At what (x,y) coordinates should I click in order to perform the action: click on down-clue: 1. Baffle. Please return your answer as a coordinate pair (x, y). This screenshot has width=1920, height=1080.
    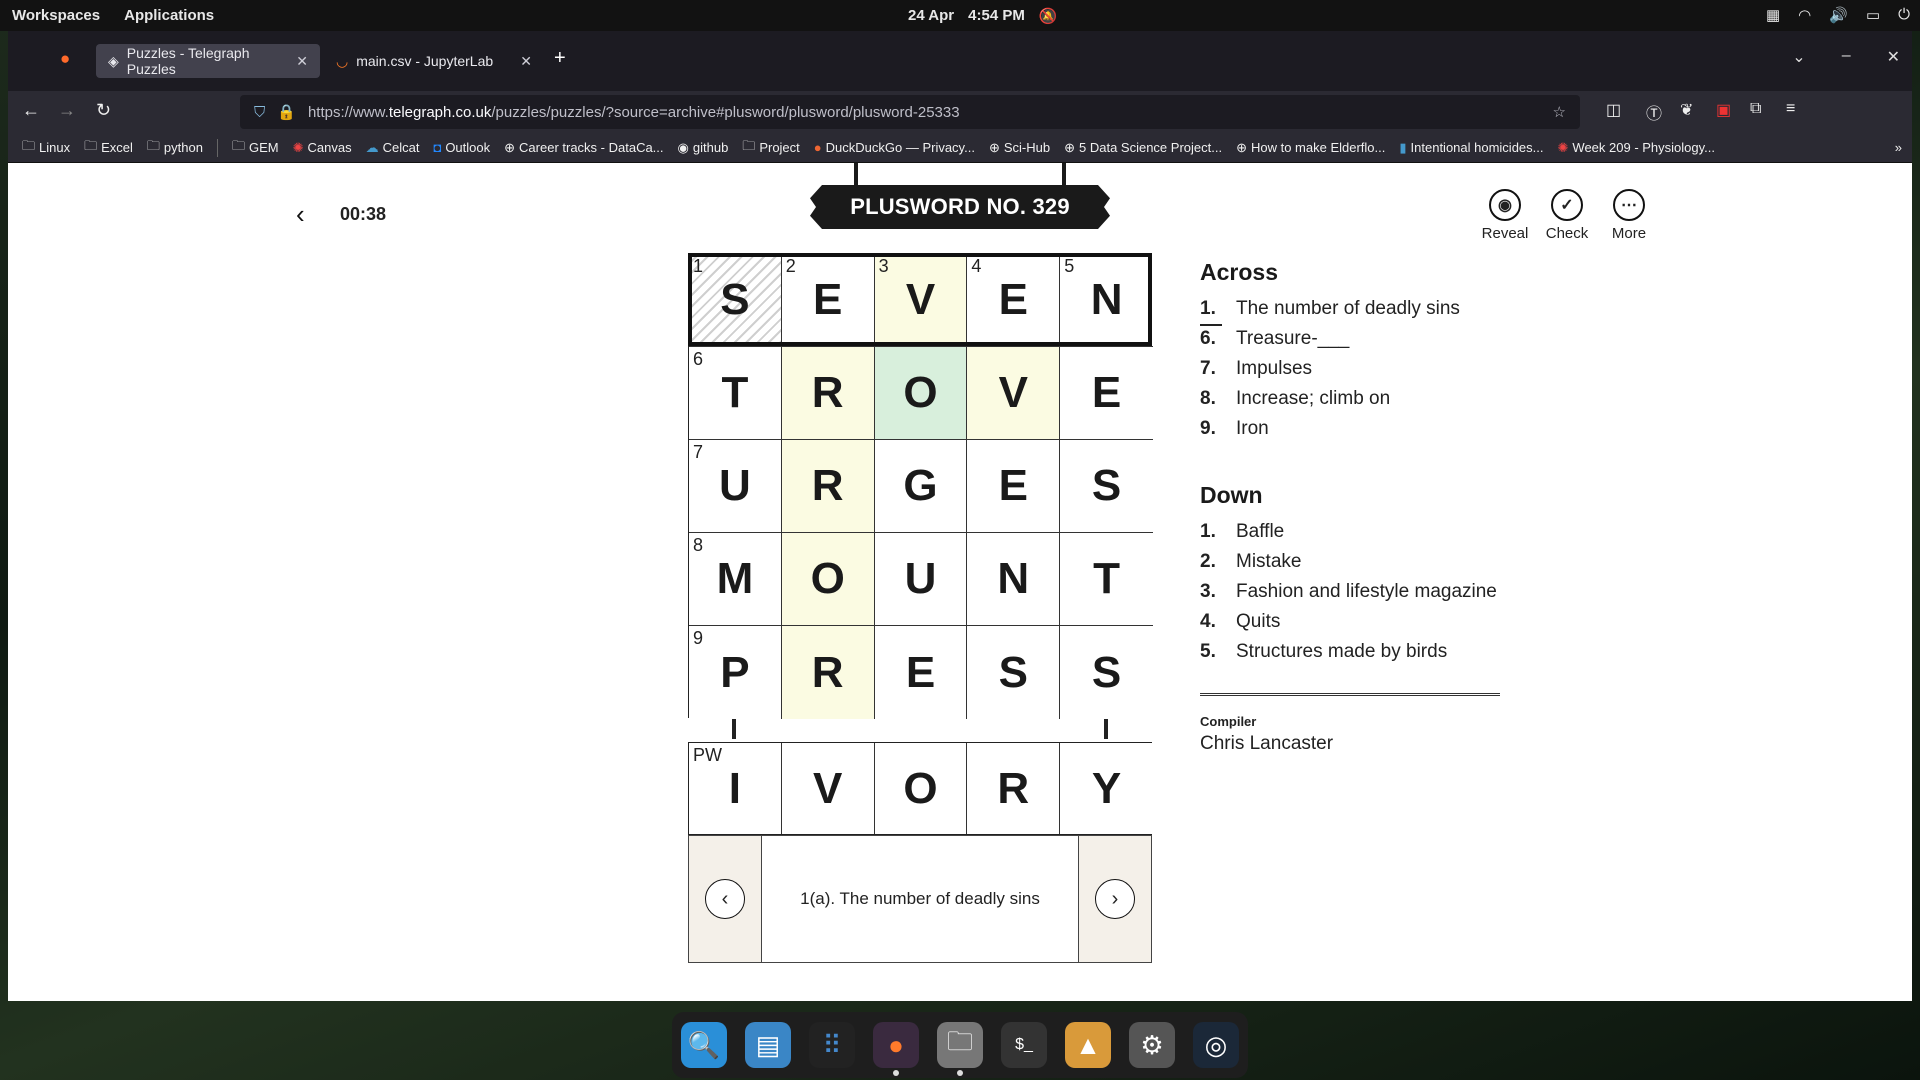
    Looking at the image, I should click on (1360, 532).